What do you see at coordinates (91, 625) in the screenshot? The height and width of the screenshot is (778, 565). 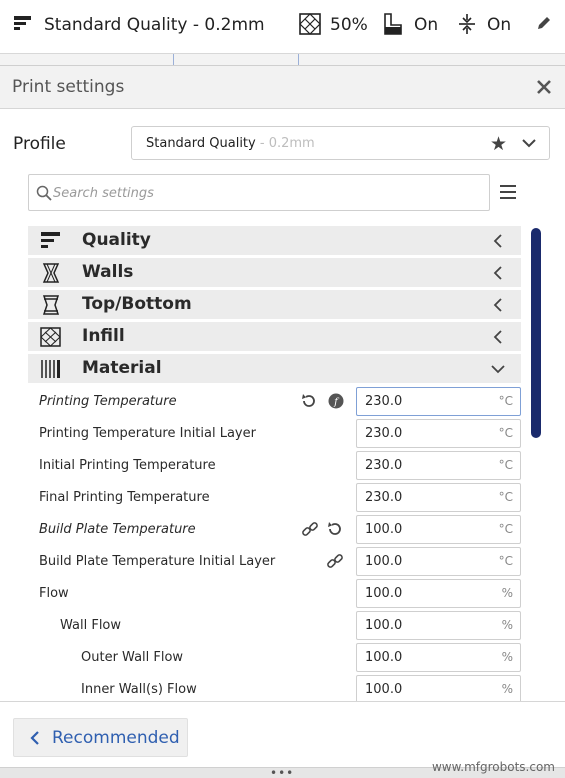 I see `setting-label: Wall Flow` at bounding box center [91, 625].